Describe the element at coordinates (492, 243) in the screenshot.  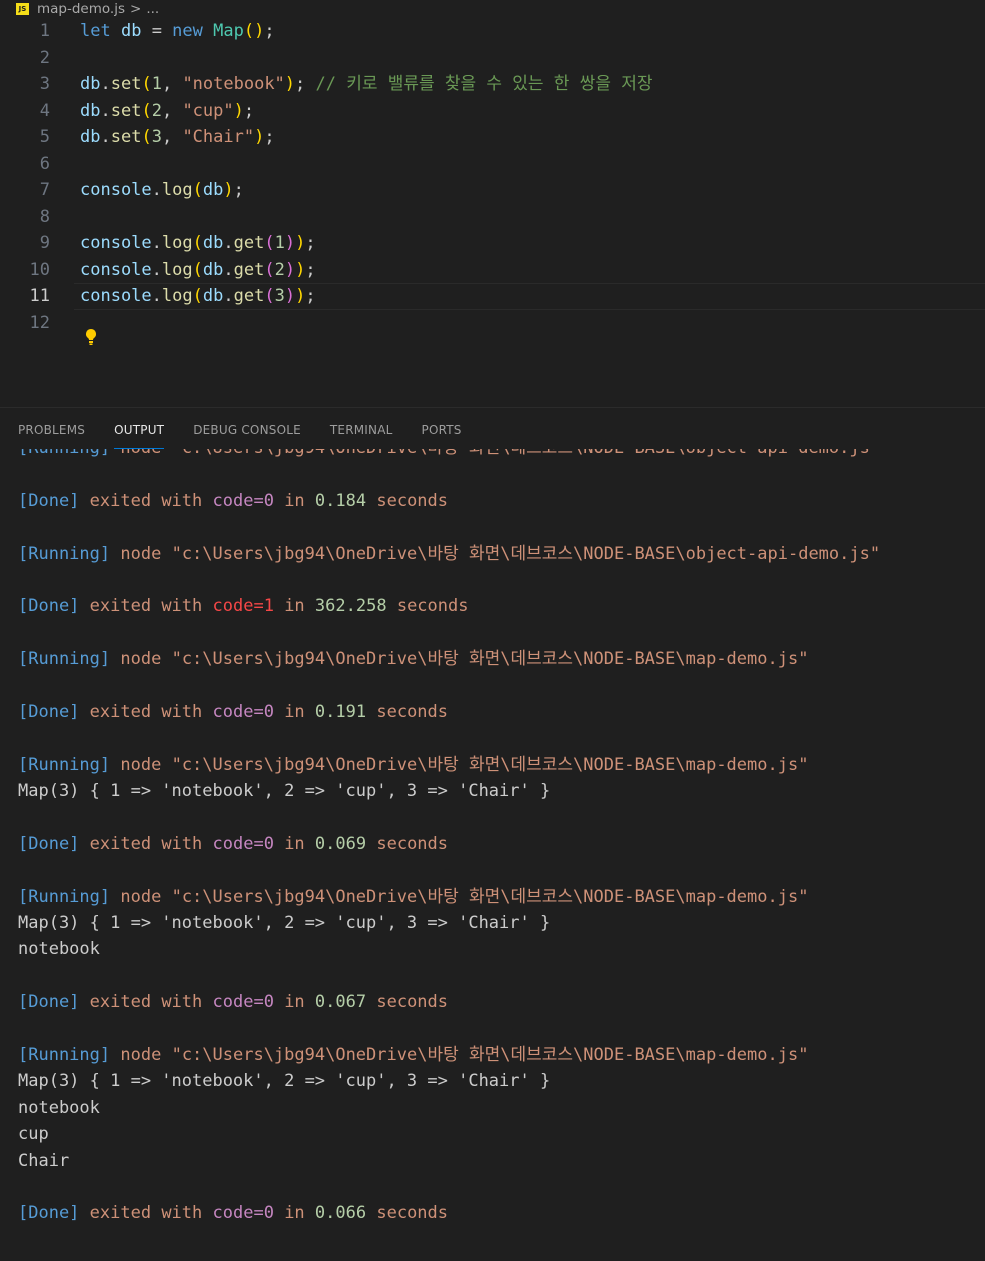
I see `code-line: 9 console.log(db.get(1));` at that location.